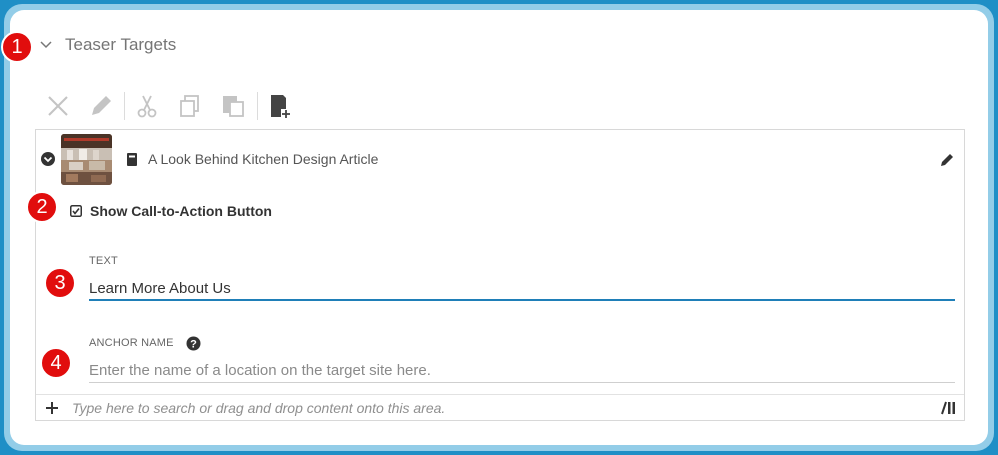 Image resolution: width=998 pixels, height=455 pixels. Describe the element at coordinates (58, 106) in the screenshot. I see `remove-icon` at that location.